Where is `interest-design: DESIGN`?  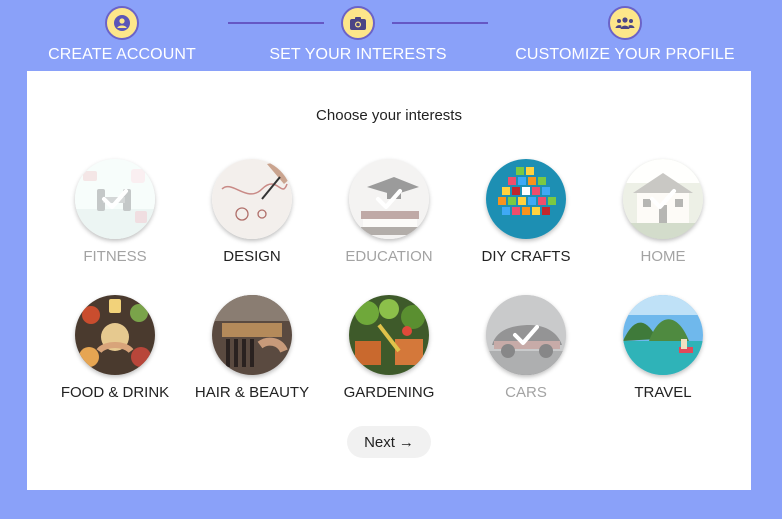
interest-design: DESIGN is located at coordinates (252, 212).